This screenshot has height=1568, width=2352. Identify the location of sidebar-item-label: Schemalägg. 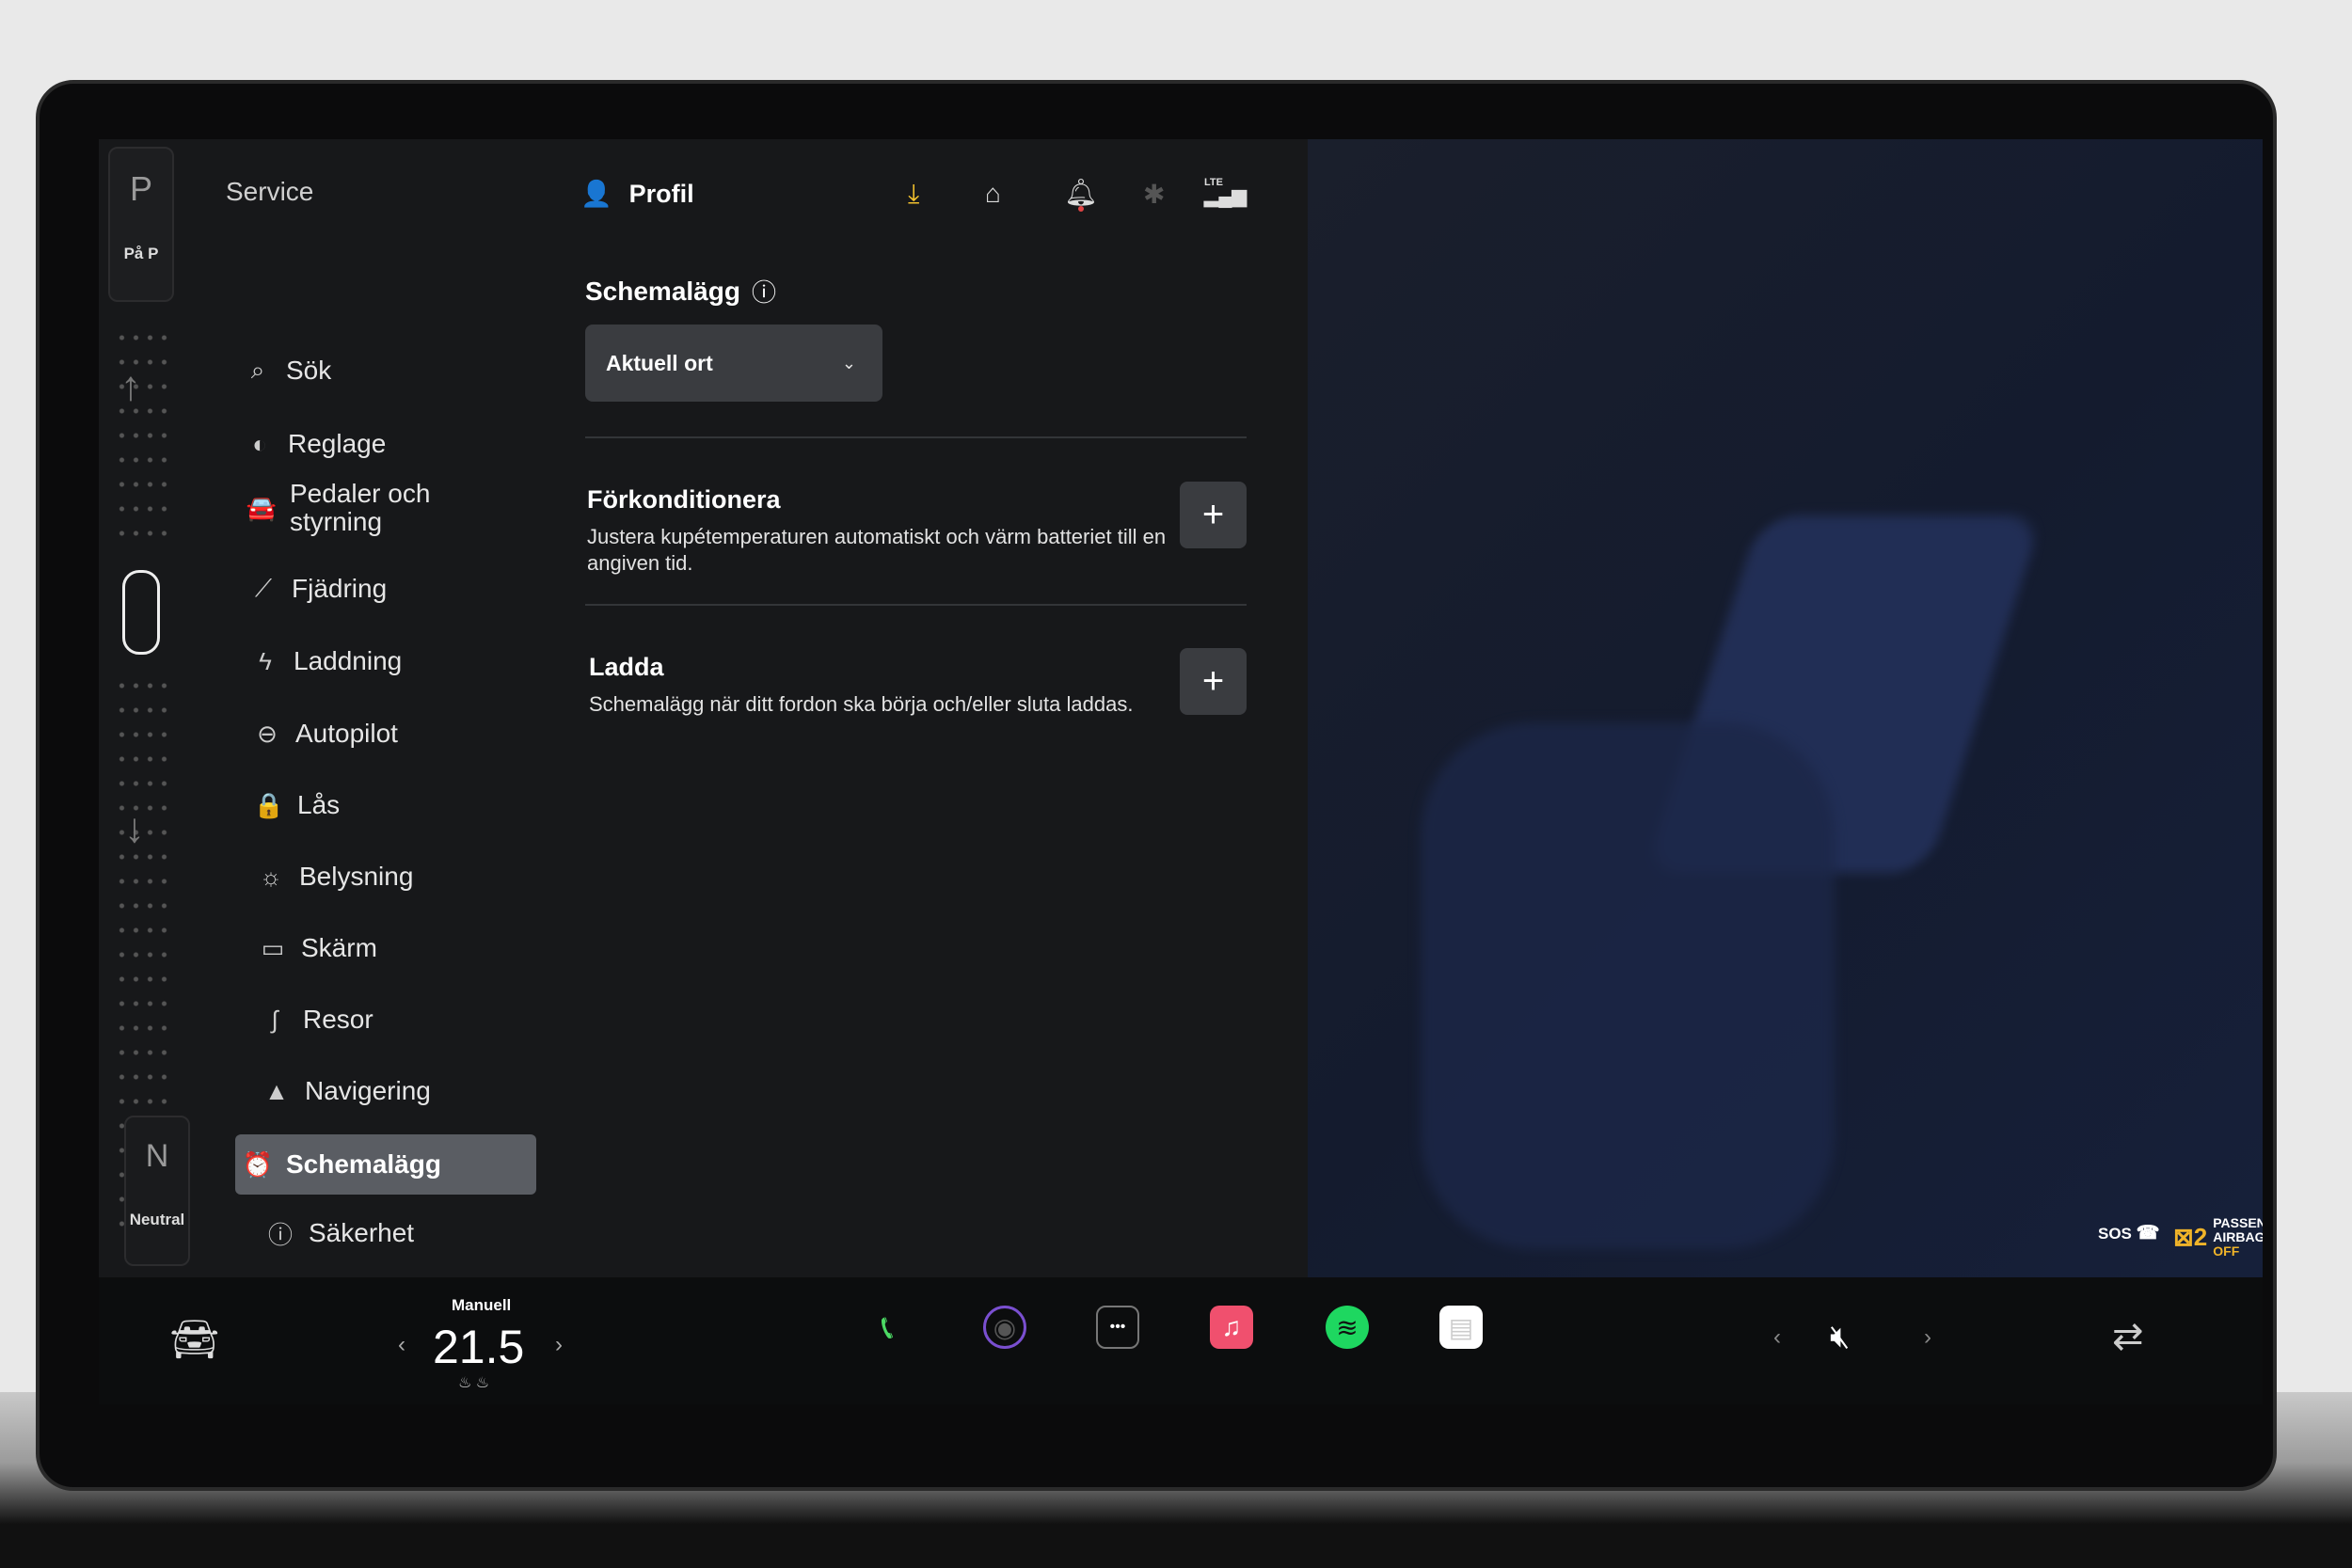
(363, 1164).